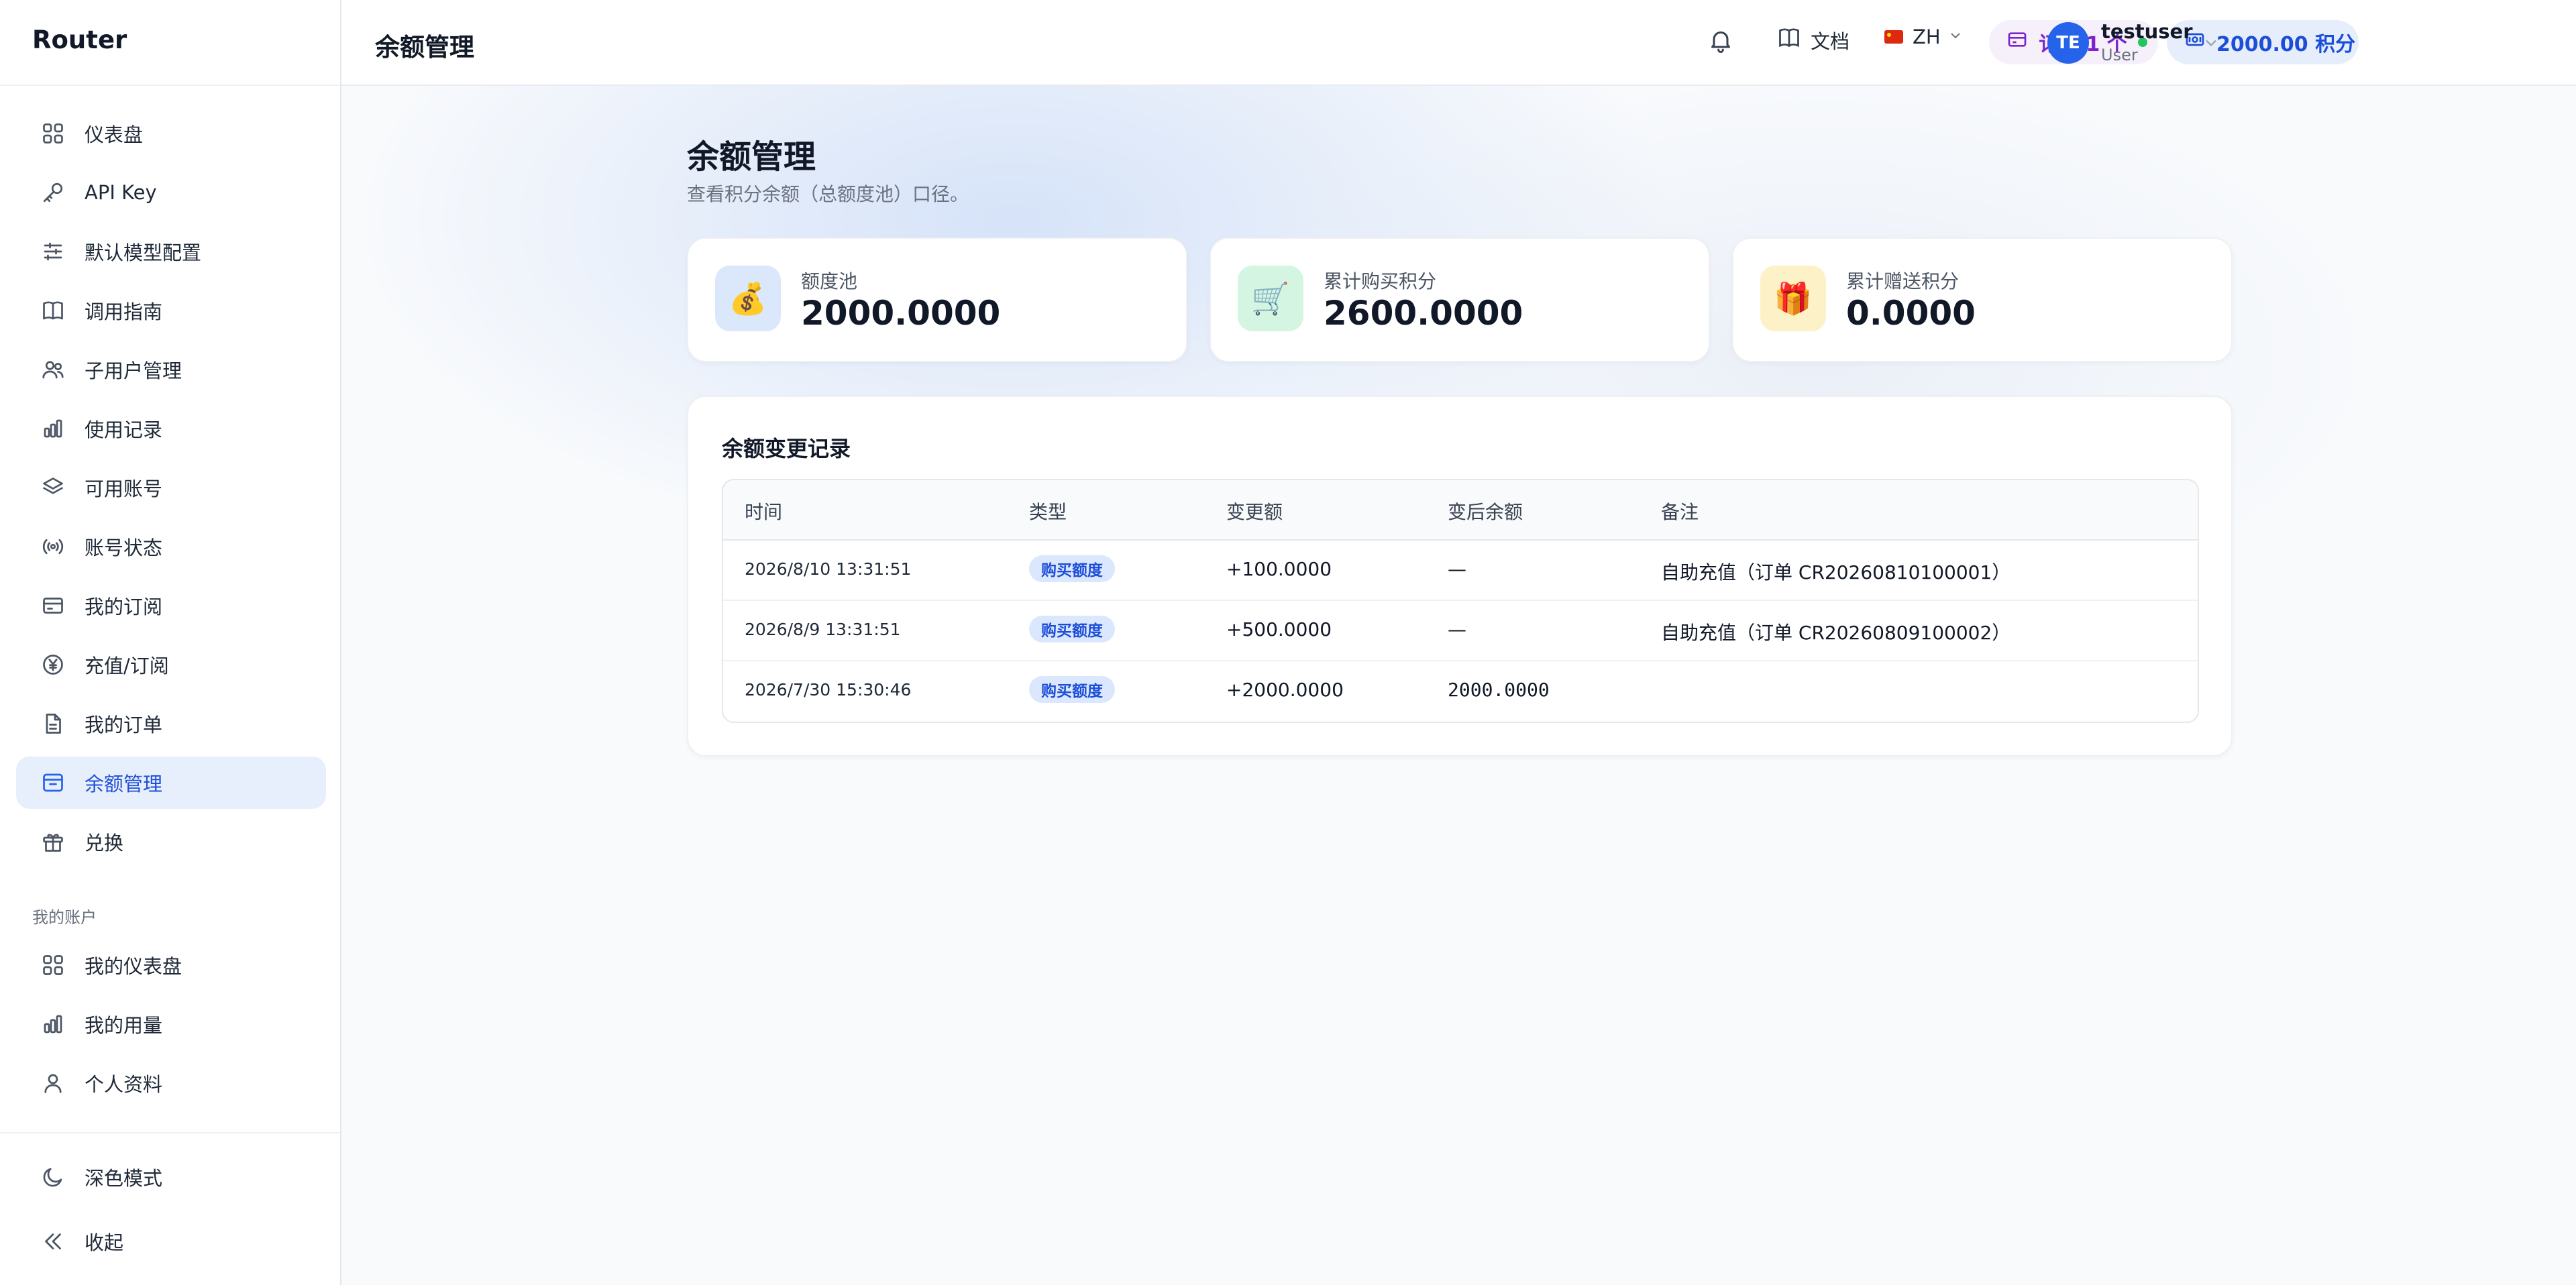  I want to click on sidebar-item-label: 个人资料, so click(124, 1084).